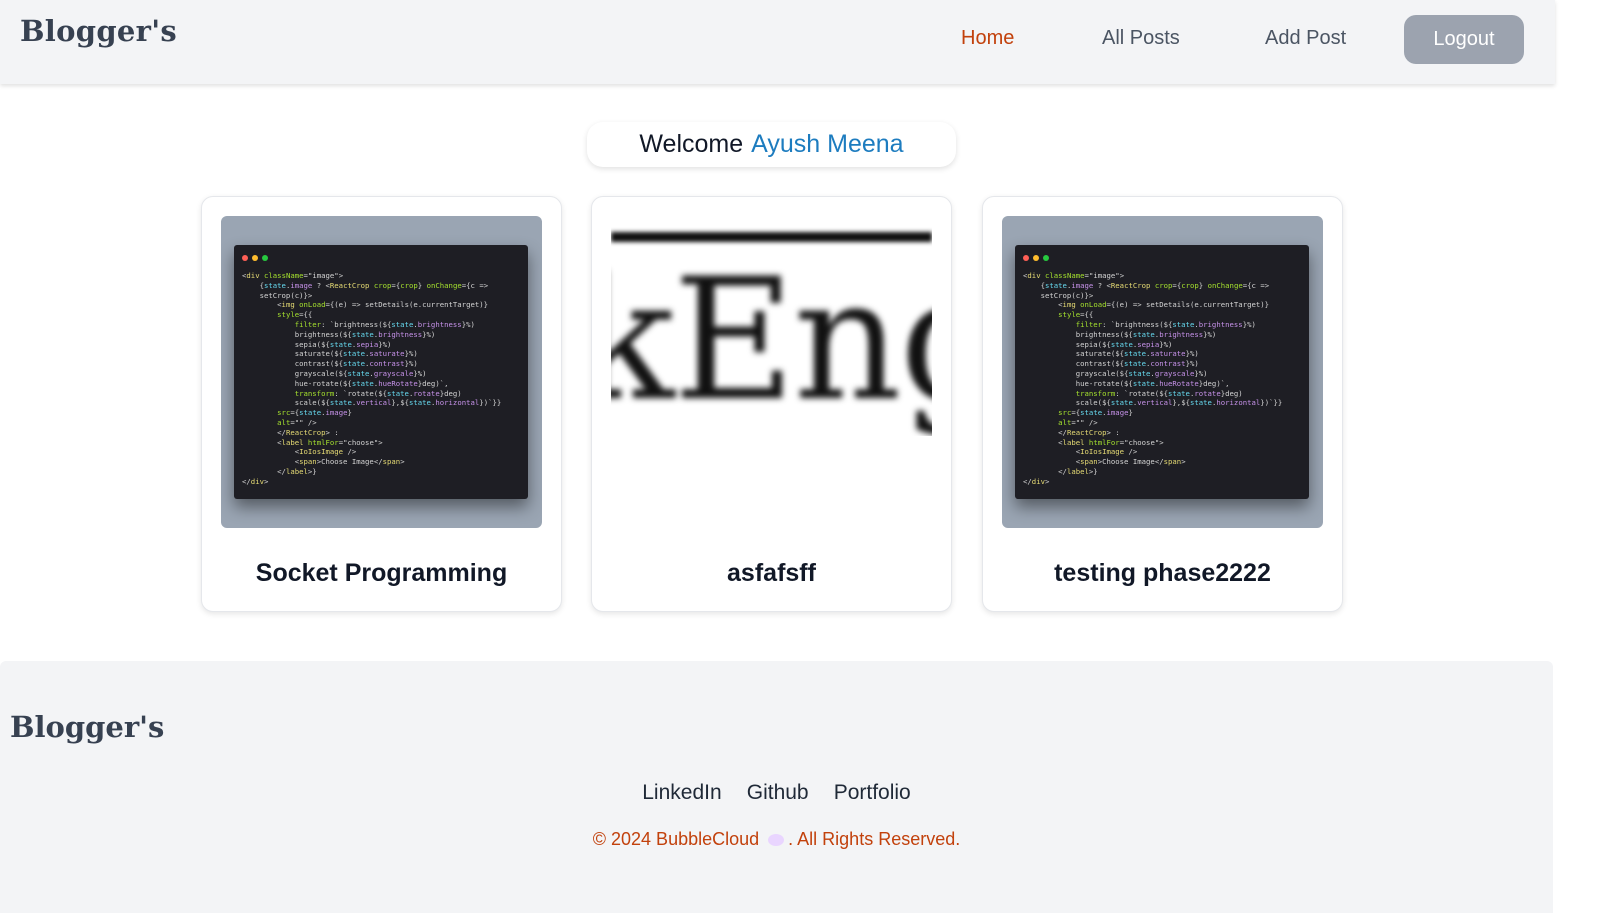 This screenshot has height=913, width=1600. Describe the element at coordinates (87, 727) in the screenshot. I see `footer-brand: Blogger's` at that location.